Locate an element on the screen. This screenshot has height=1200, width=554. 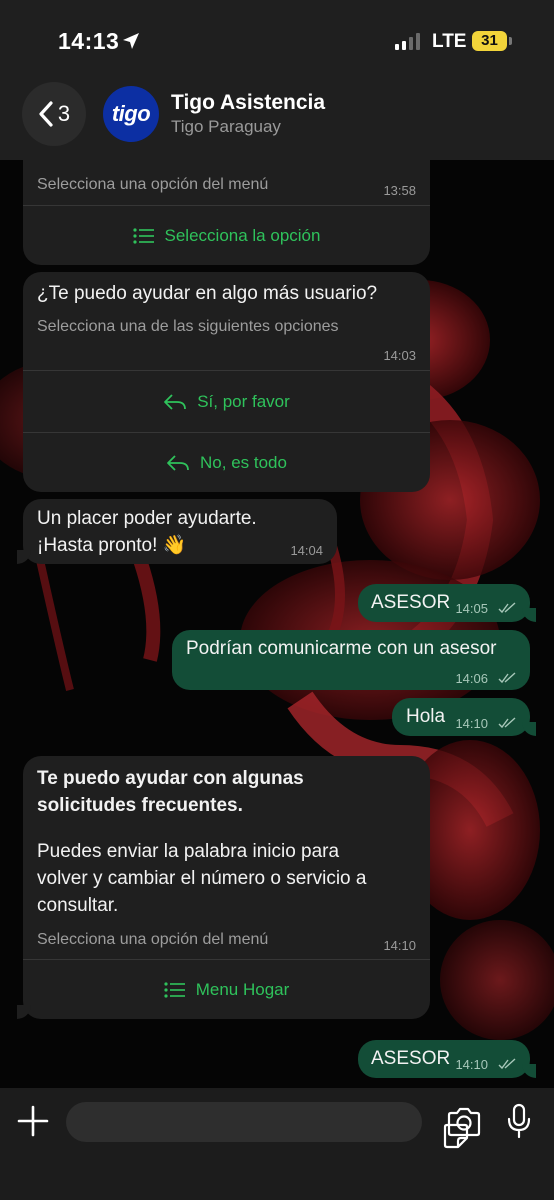
select-option-button: Selecciona la opción is located at coordinates (226, 235).